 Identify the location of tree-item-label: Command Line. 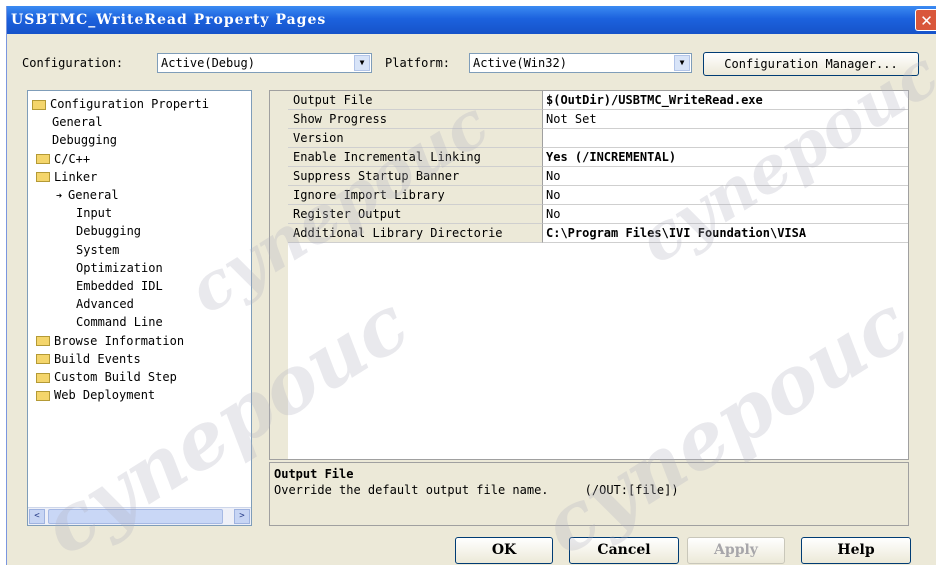
(119, 322).